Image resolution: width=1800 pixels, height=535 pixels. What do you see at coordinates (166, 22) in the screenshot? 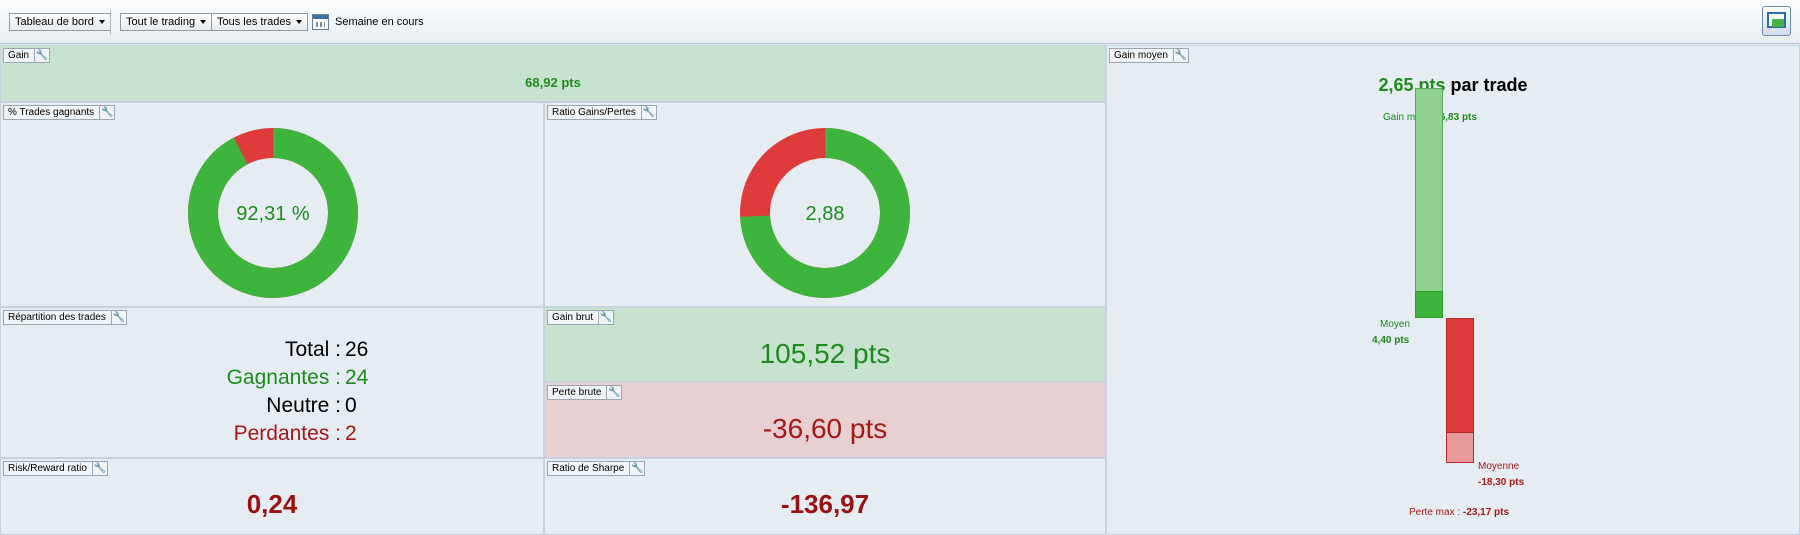
I see `trading-dropdown: Tout le trading` at bounding box center [166, 22].